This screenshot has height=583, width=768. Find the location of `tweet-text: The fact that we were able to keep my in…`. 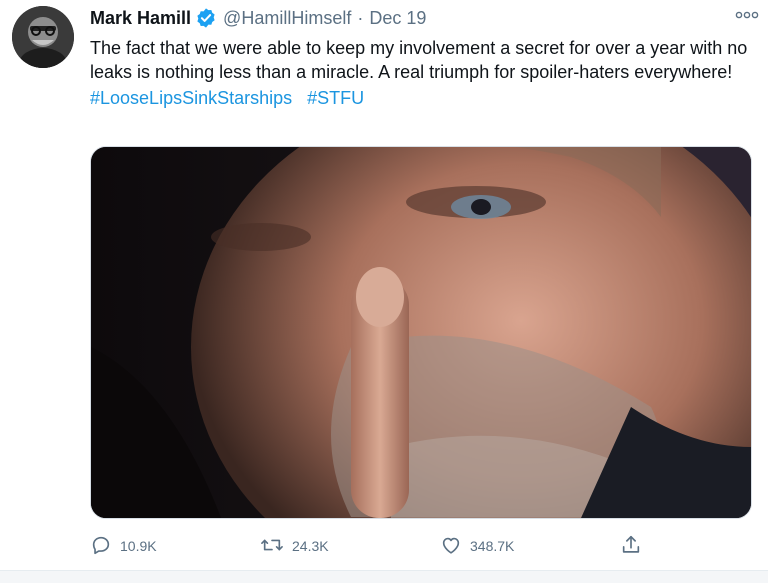

tweet-text: The fact that we were able to keep my in… is located at coordinates (419, 60).